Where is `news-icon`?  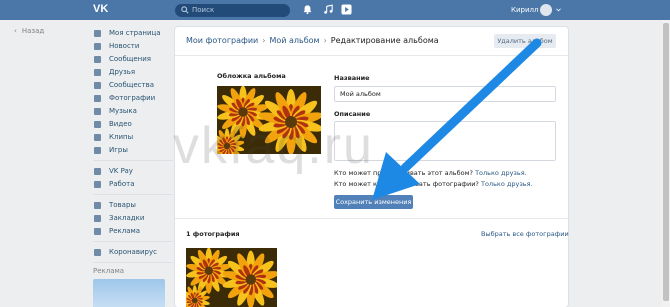
news-icon is located at coordinates (97, 46).